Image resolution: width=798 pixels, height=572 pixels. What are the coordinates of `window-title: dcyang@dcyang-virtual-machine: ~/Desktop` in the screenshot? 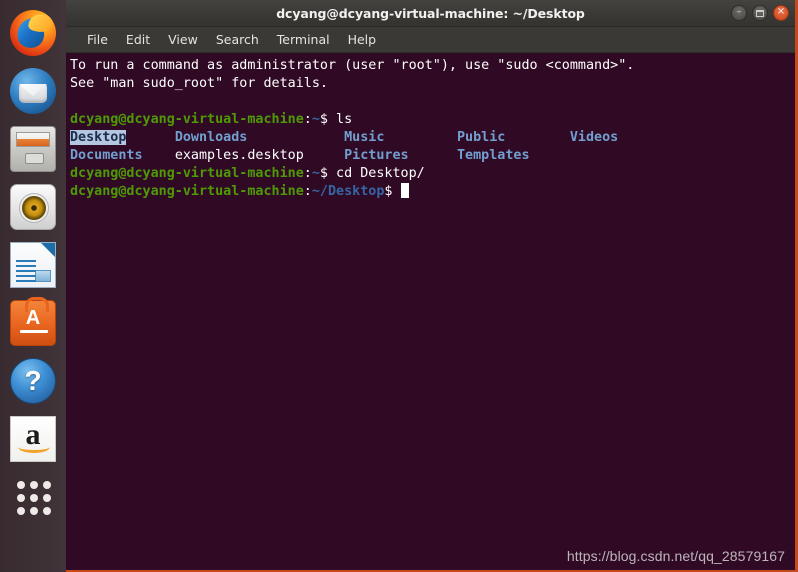 It's located at (430, 13).